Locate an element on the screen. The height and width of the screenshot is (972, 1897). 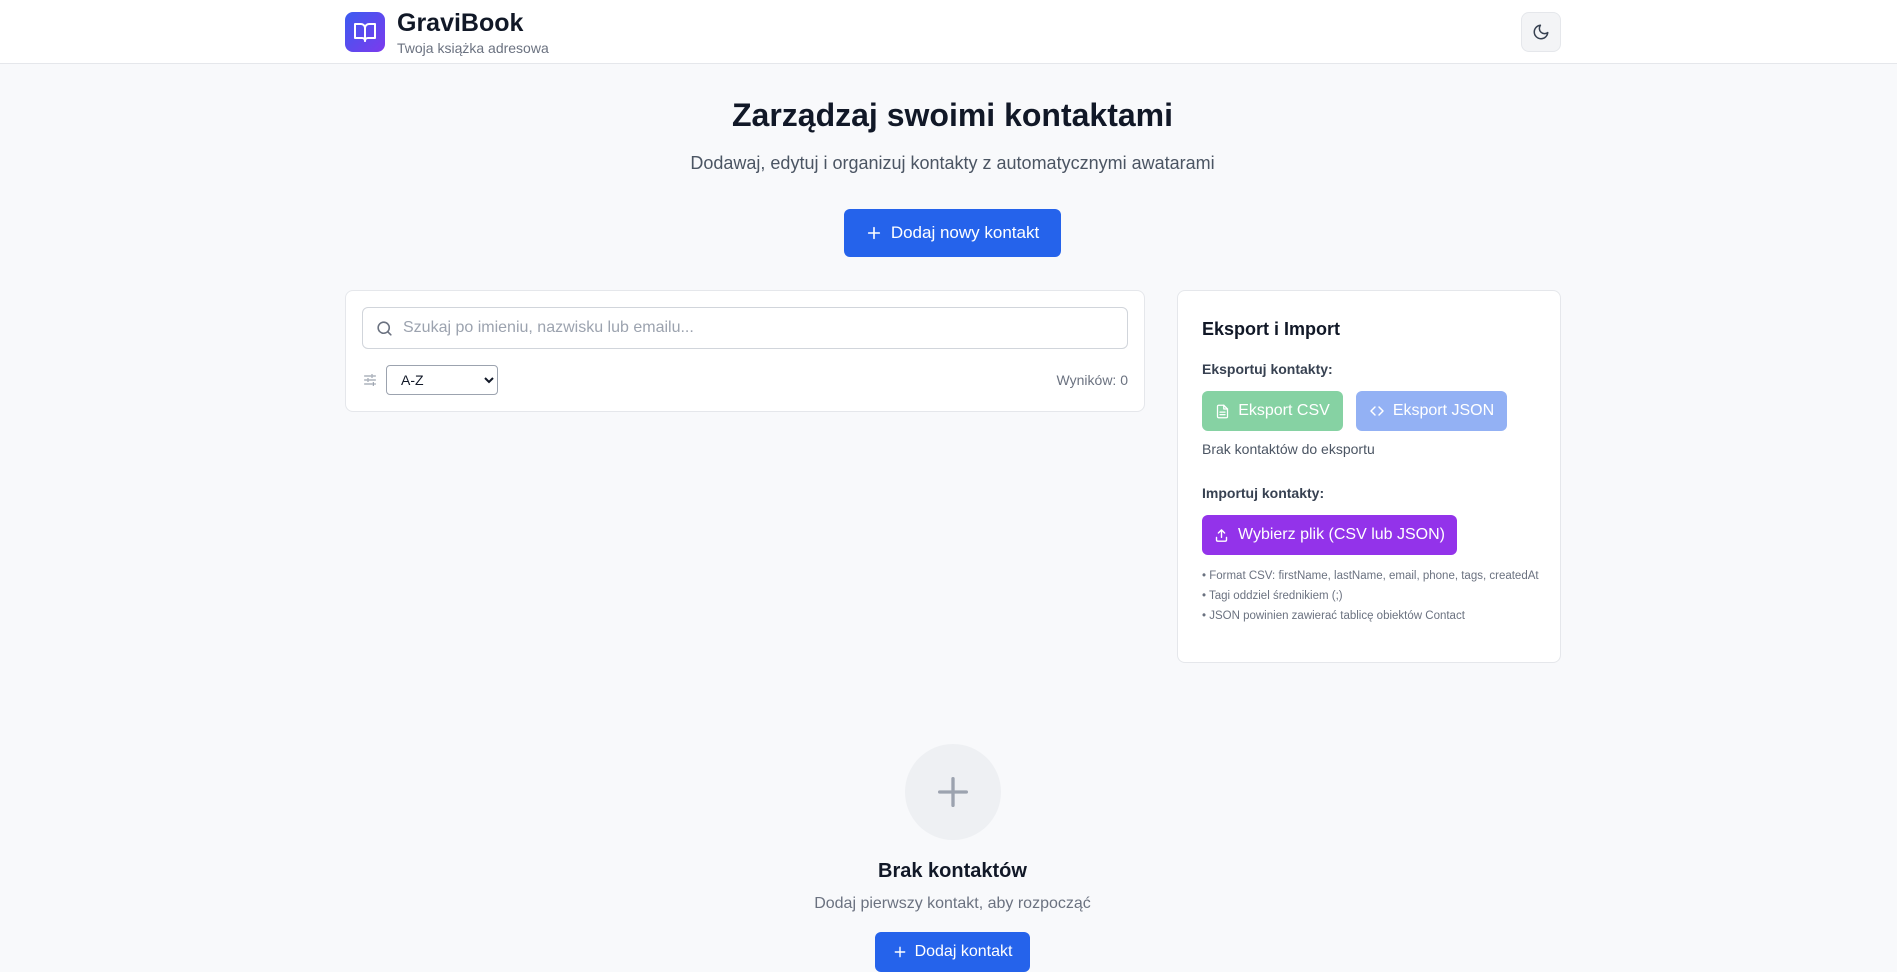
add-contact-label: Dodaj kontakt is located at coordinates (963, 951).